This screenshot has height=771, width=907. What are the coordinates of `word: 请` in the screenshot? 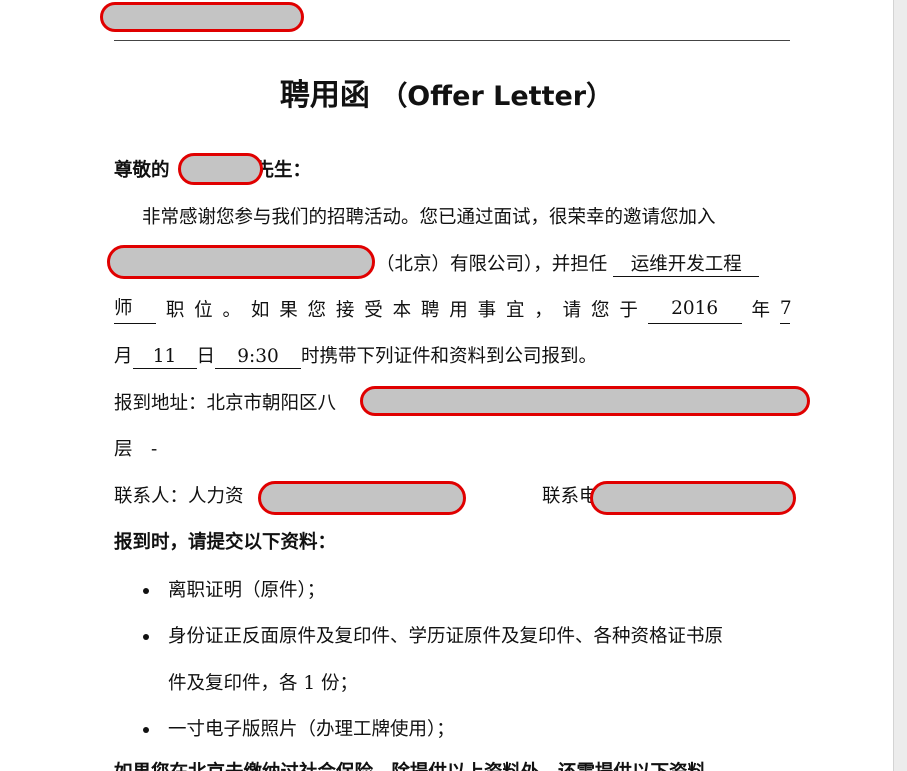 It's located at (572, 310).